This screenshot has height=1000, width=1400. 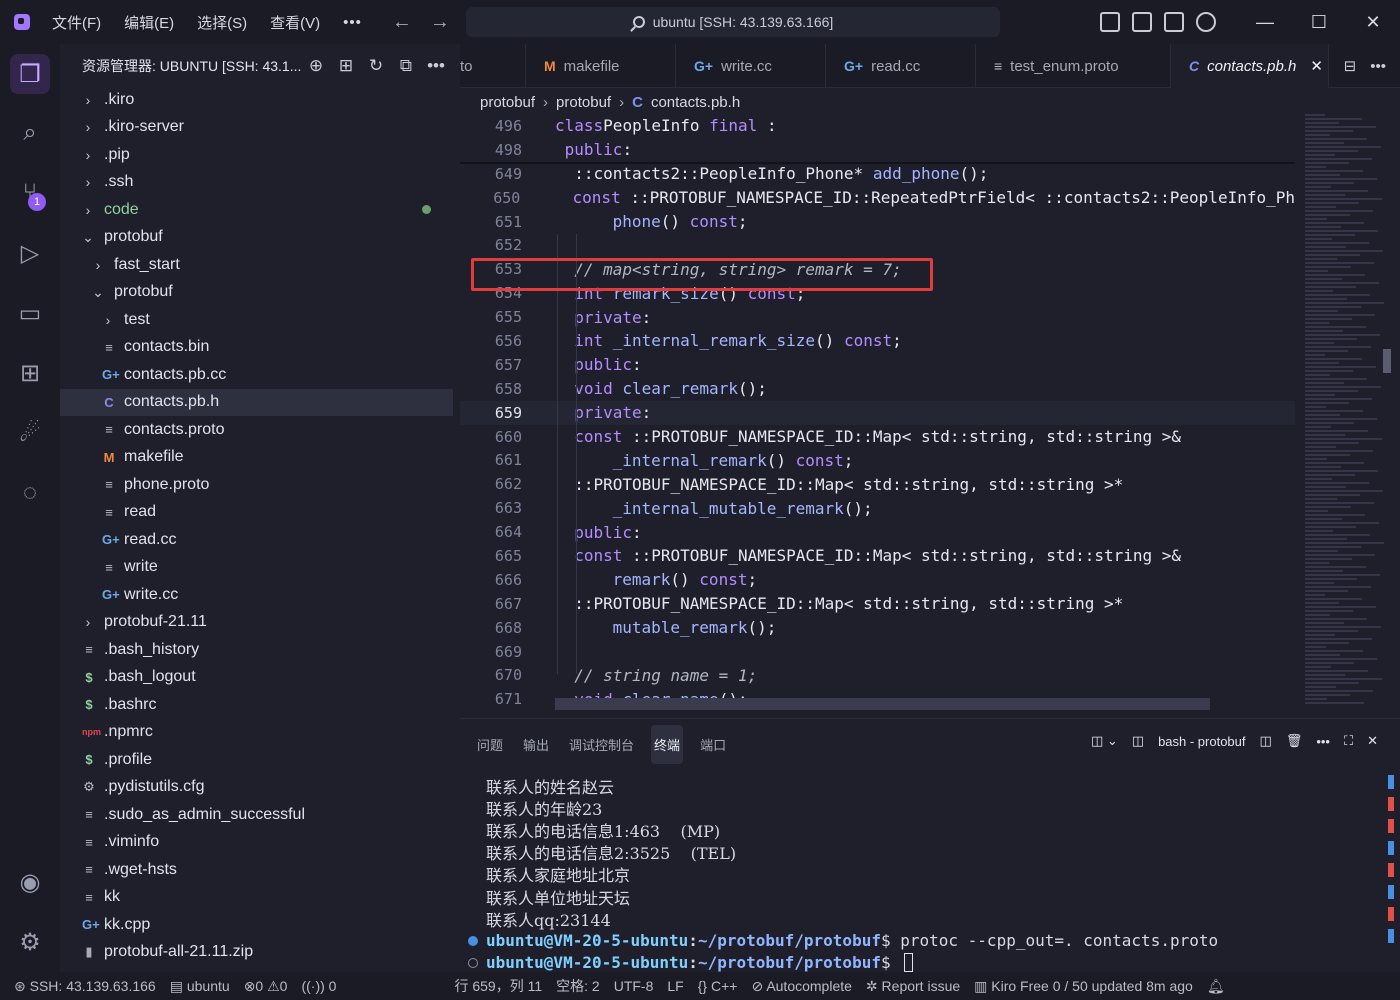 I want to click on sidebar-scrollbar, so click(x=456, y=530).